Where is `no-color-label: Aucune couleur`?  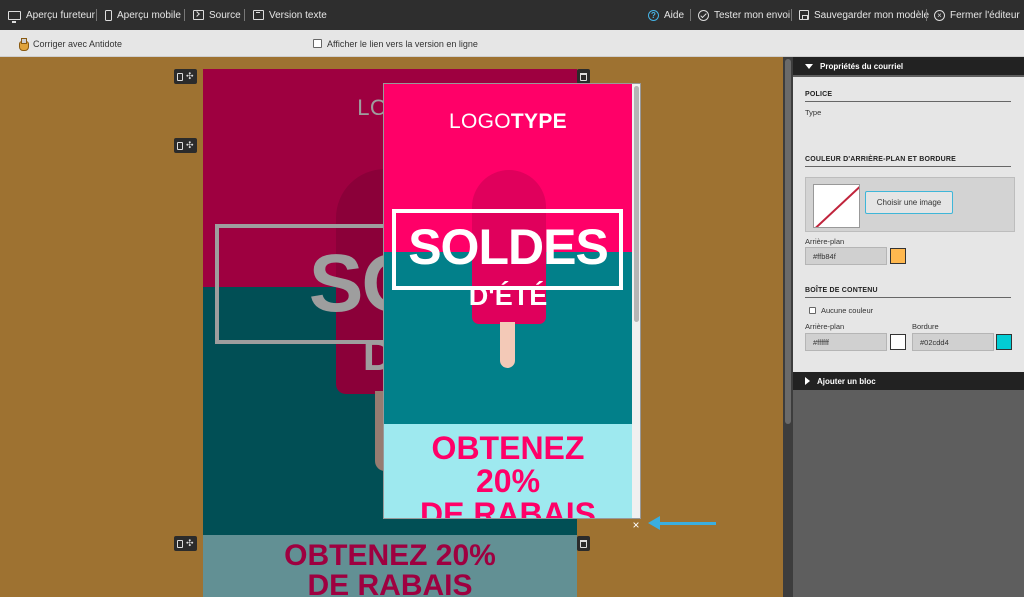 no-color-label: Aucune couleur is located at coordinates (847, 310).